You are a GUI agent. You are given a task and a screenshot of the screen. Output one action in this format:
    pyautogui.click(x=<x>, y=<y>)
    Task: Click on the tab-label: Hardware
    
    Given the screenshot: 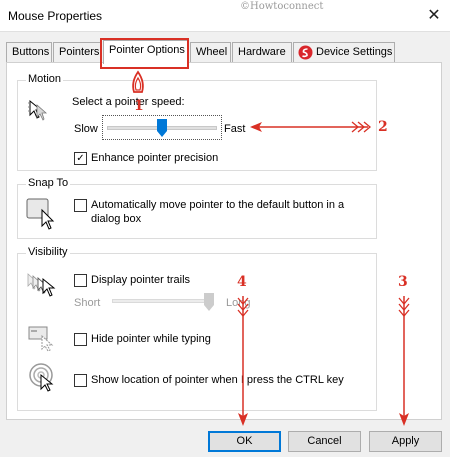 What is the action you would take?
    pyautogui.click(x=262, y=52)
    